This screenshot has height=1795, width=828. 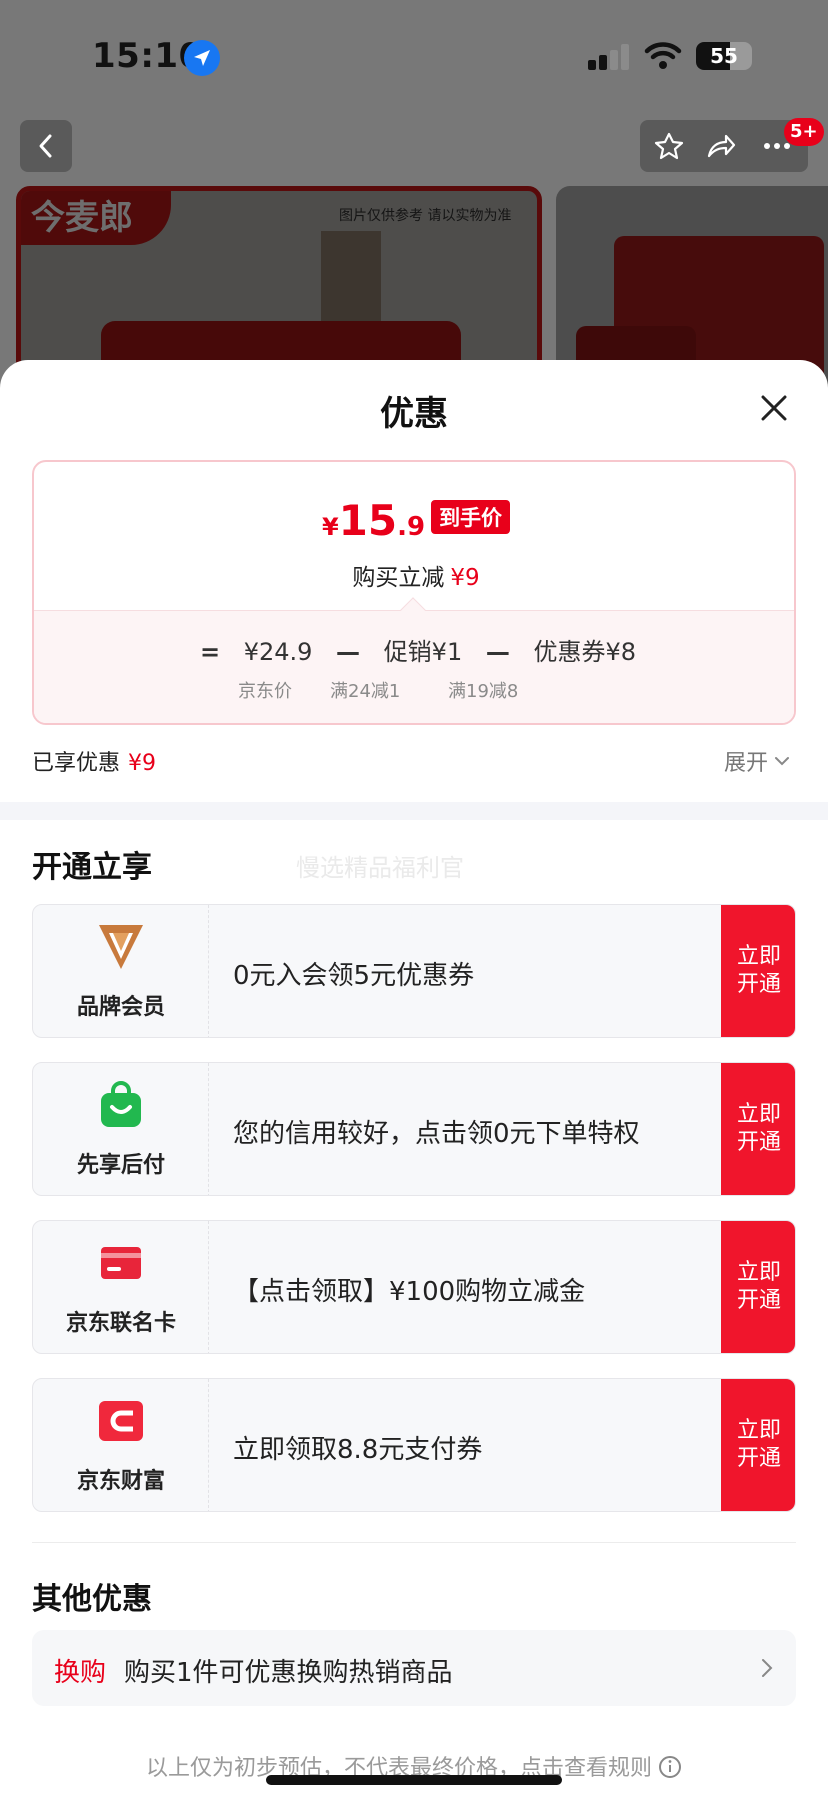 What do you see at coordinates (414, 56) in the screenshot?
I see `status-bar: 15:10 55` at bounding box center [414, 56].